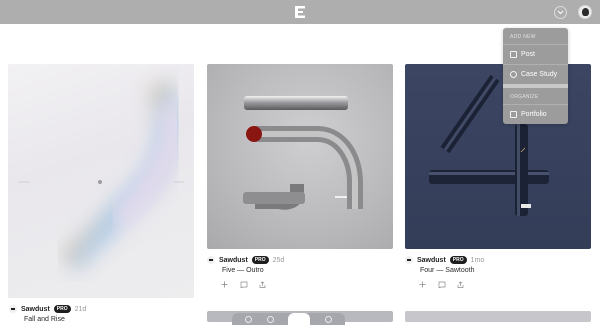  What do you see at coordinates (303, 153) in the screenshot?
I see `chrome-tube-five-artwork` at bounding box center [303, 153].